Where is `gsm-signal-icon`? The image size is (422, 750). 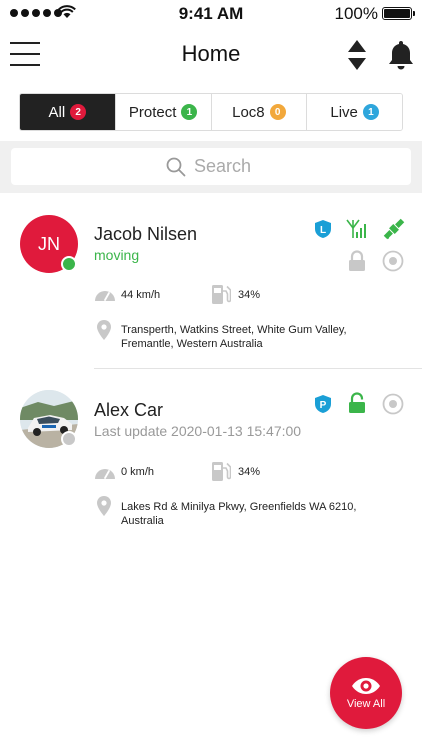 gsm-signal-icon is located at coordinates (356, 228).